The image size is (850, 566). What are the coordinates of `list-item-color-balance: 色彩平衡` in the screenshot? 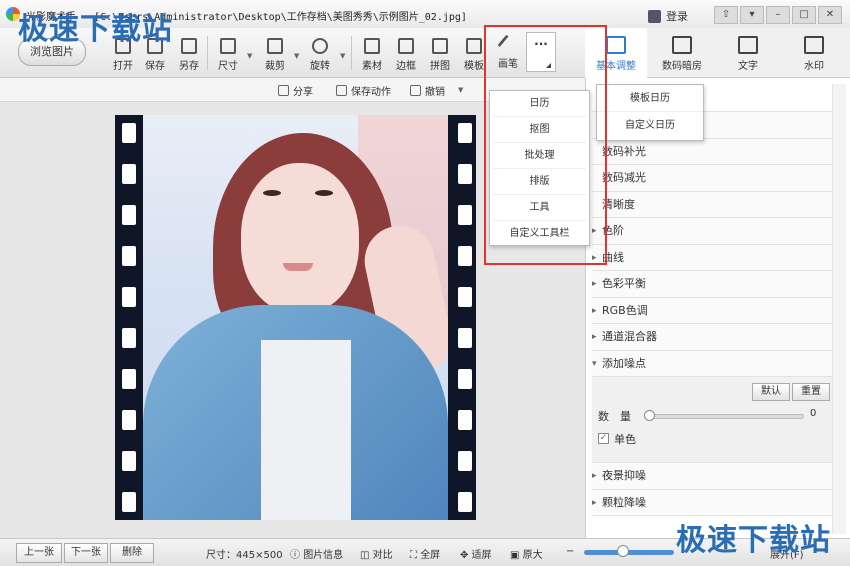 It's located at (712, 284).